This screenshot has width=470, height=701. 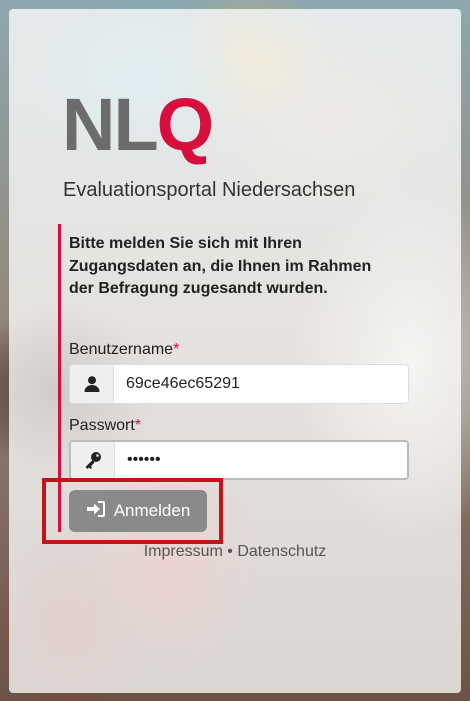 I want to click on password-group, so click(x=239, y=460).